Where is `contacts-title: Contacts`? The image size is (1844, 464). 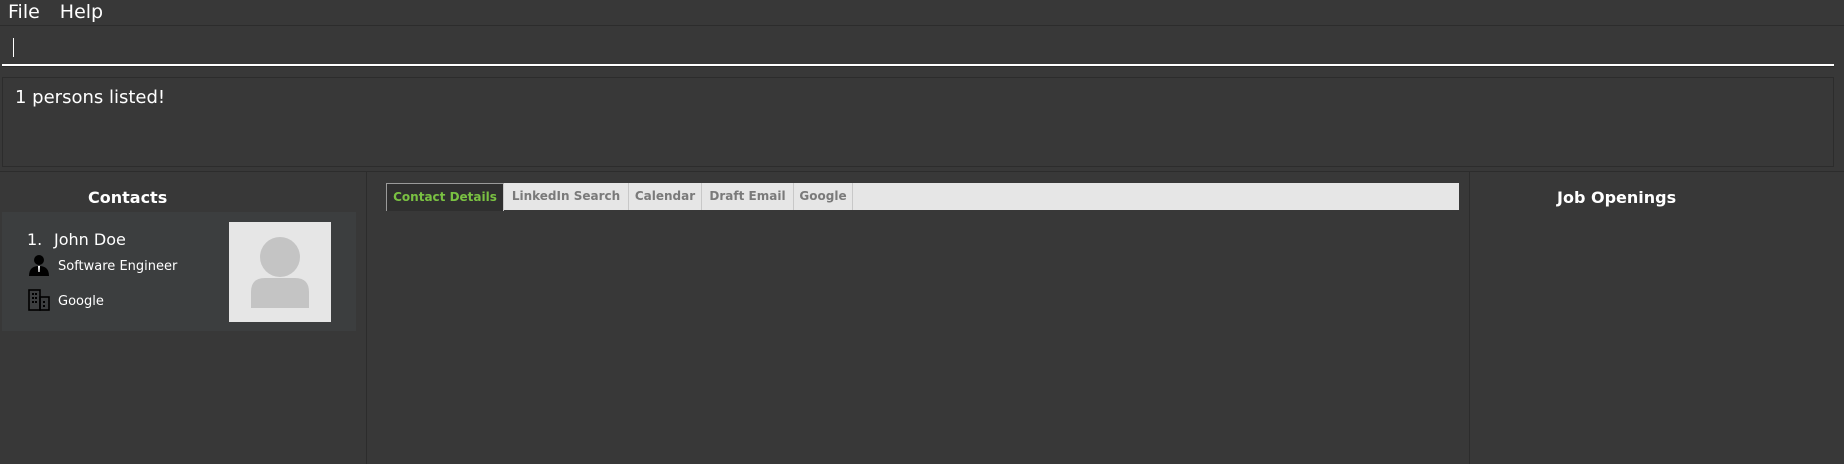 contacts-title: Contacts is located at coordinates (128, 197).